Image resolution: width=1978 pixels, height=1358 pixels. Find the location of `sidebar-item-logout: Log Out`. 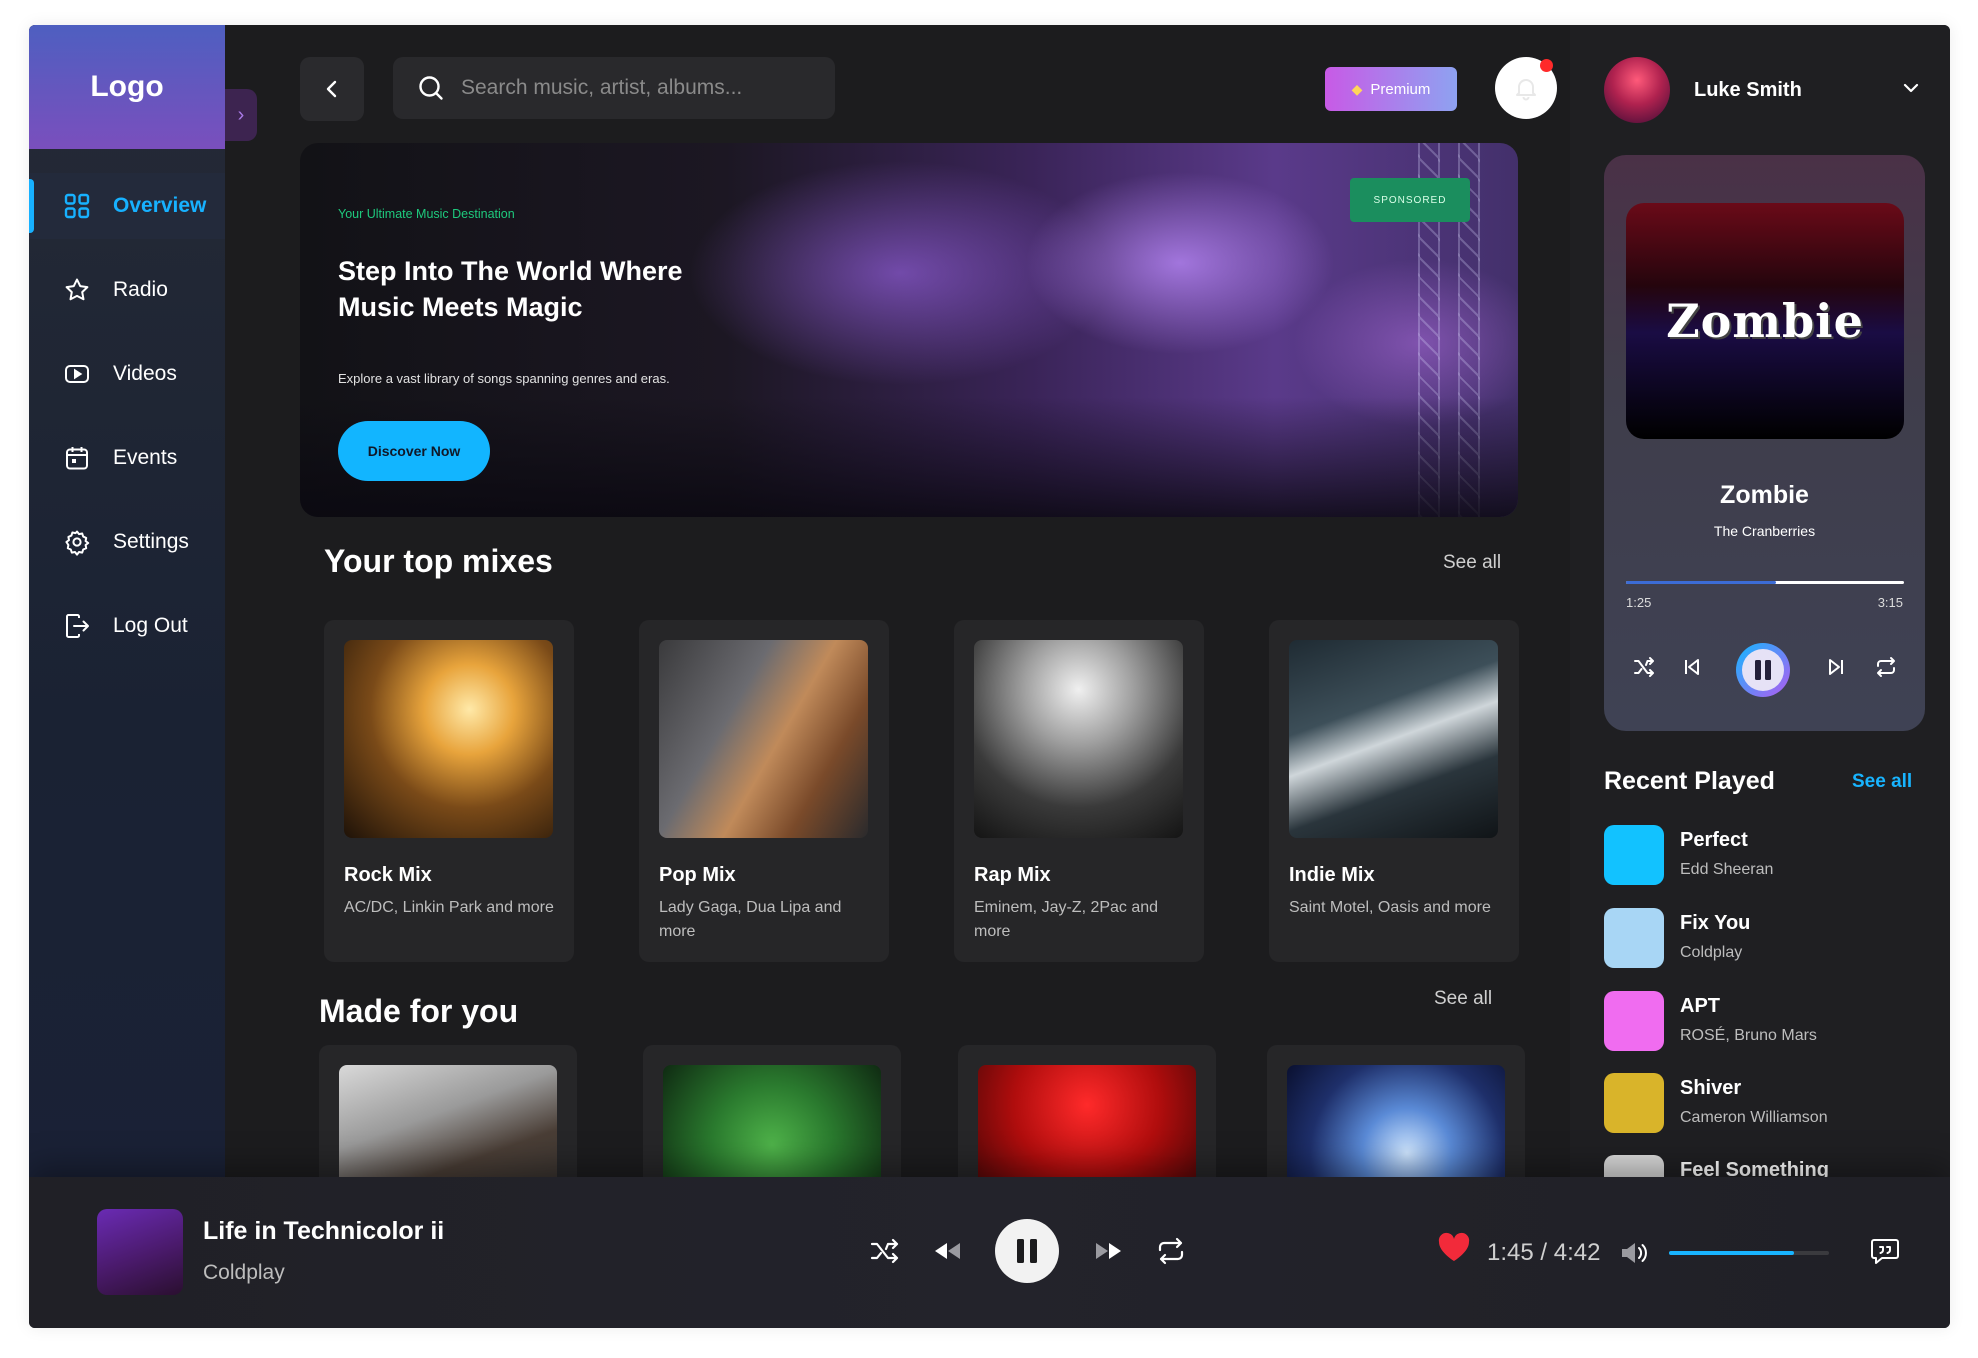

sidebar-item-logout: Log Out is located at coordinates (127, 626).